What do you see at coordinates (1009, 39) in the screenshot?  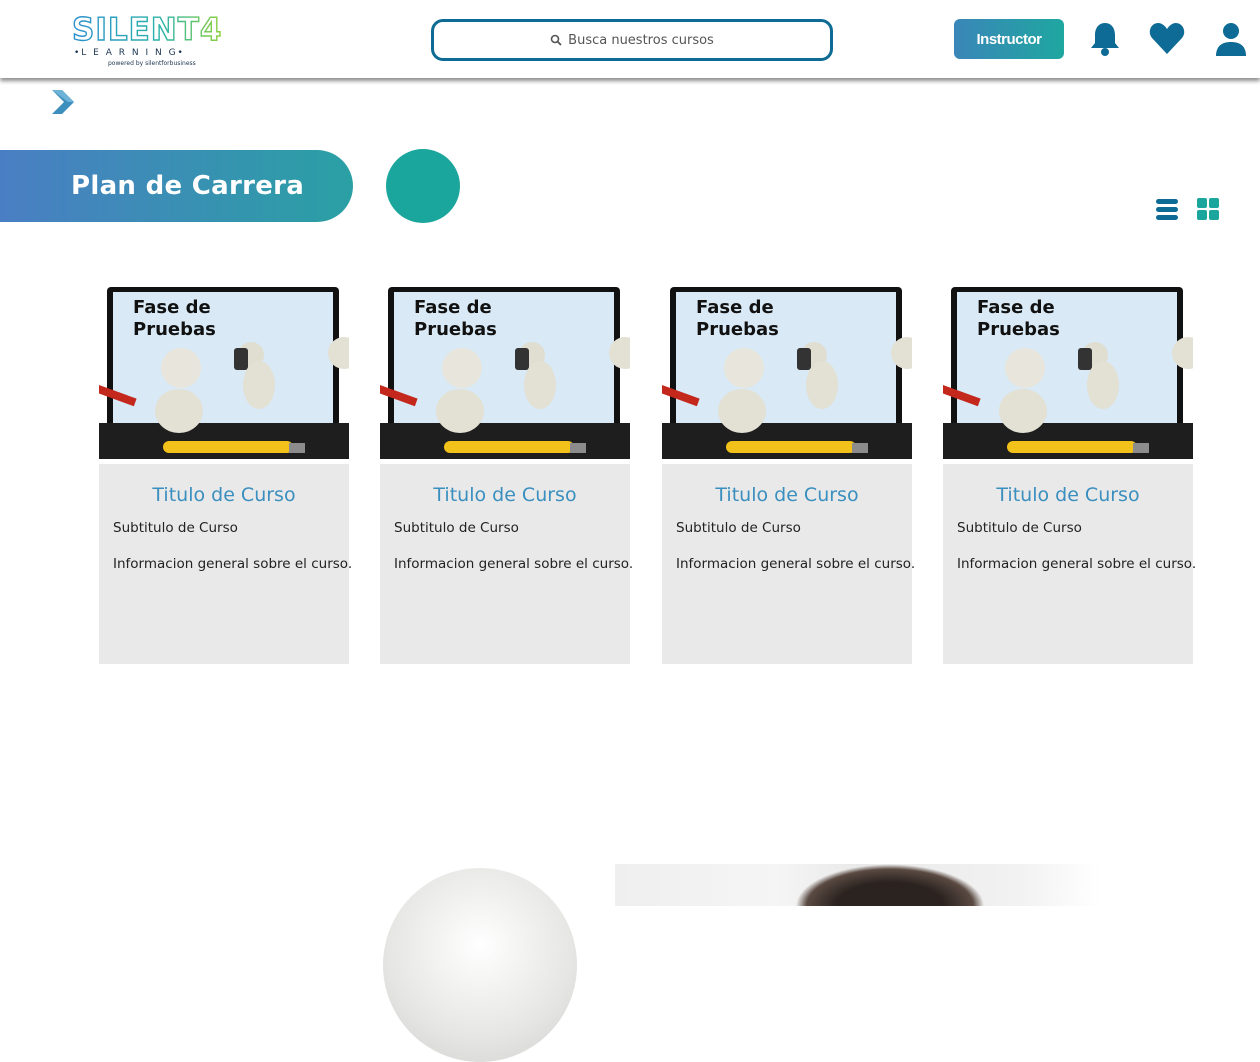 I see `instructor-button: Instructor` at bounding box center [1009, 39].